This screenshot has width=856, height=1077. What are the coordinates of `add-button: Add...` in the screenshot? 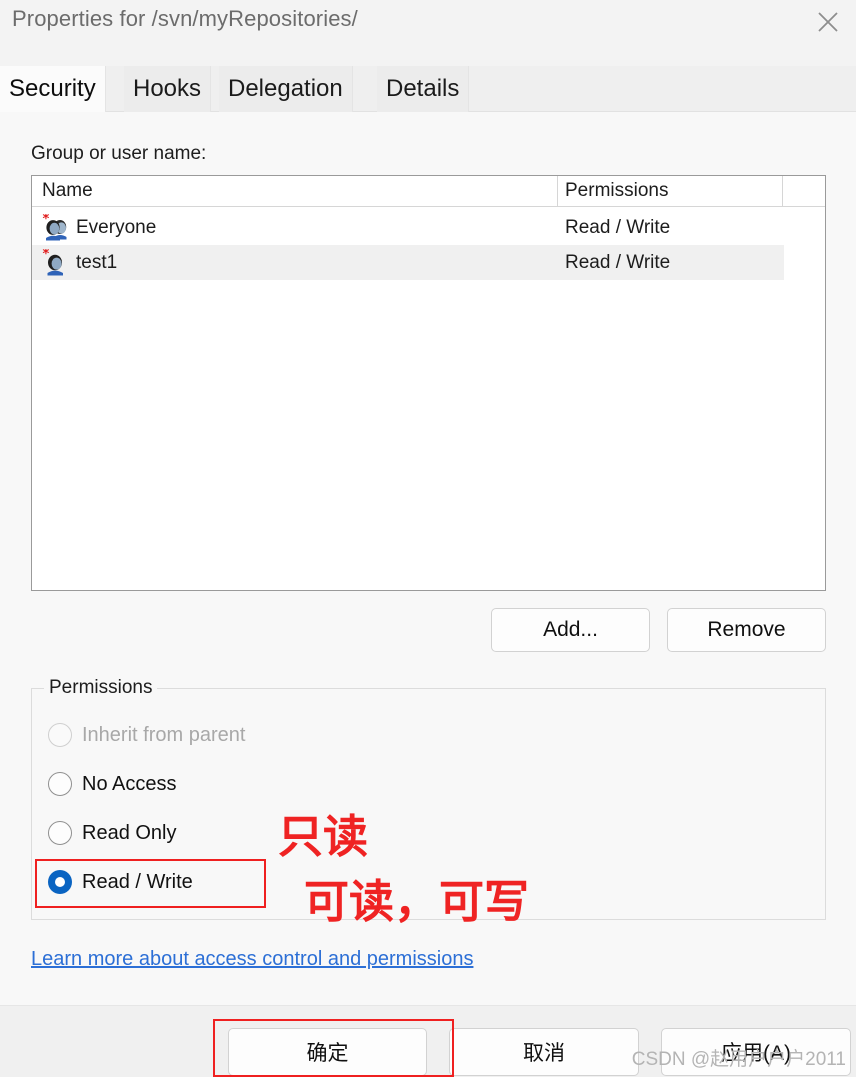 It's located at (570, 630).